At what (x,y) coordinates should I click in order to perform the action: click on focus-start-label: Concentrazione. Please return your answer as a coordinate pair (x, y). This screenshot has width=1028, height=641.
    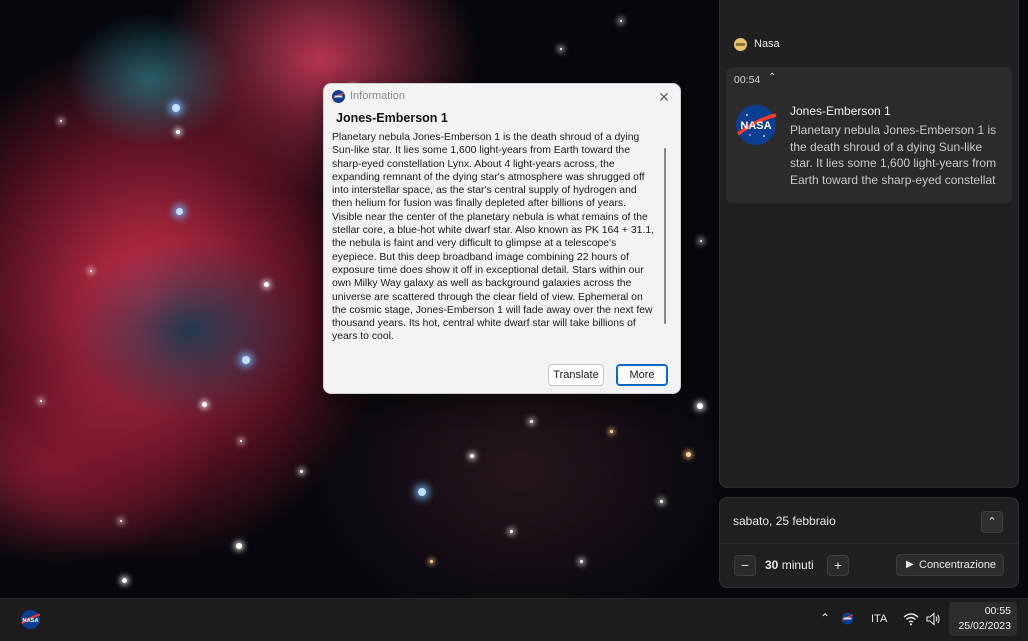
    Looking at the image, I should click on (958, 565).